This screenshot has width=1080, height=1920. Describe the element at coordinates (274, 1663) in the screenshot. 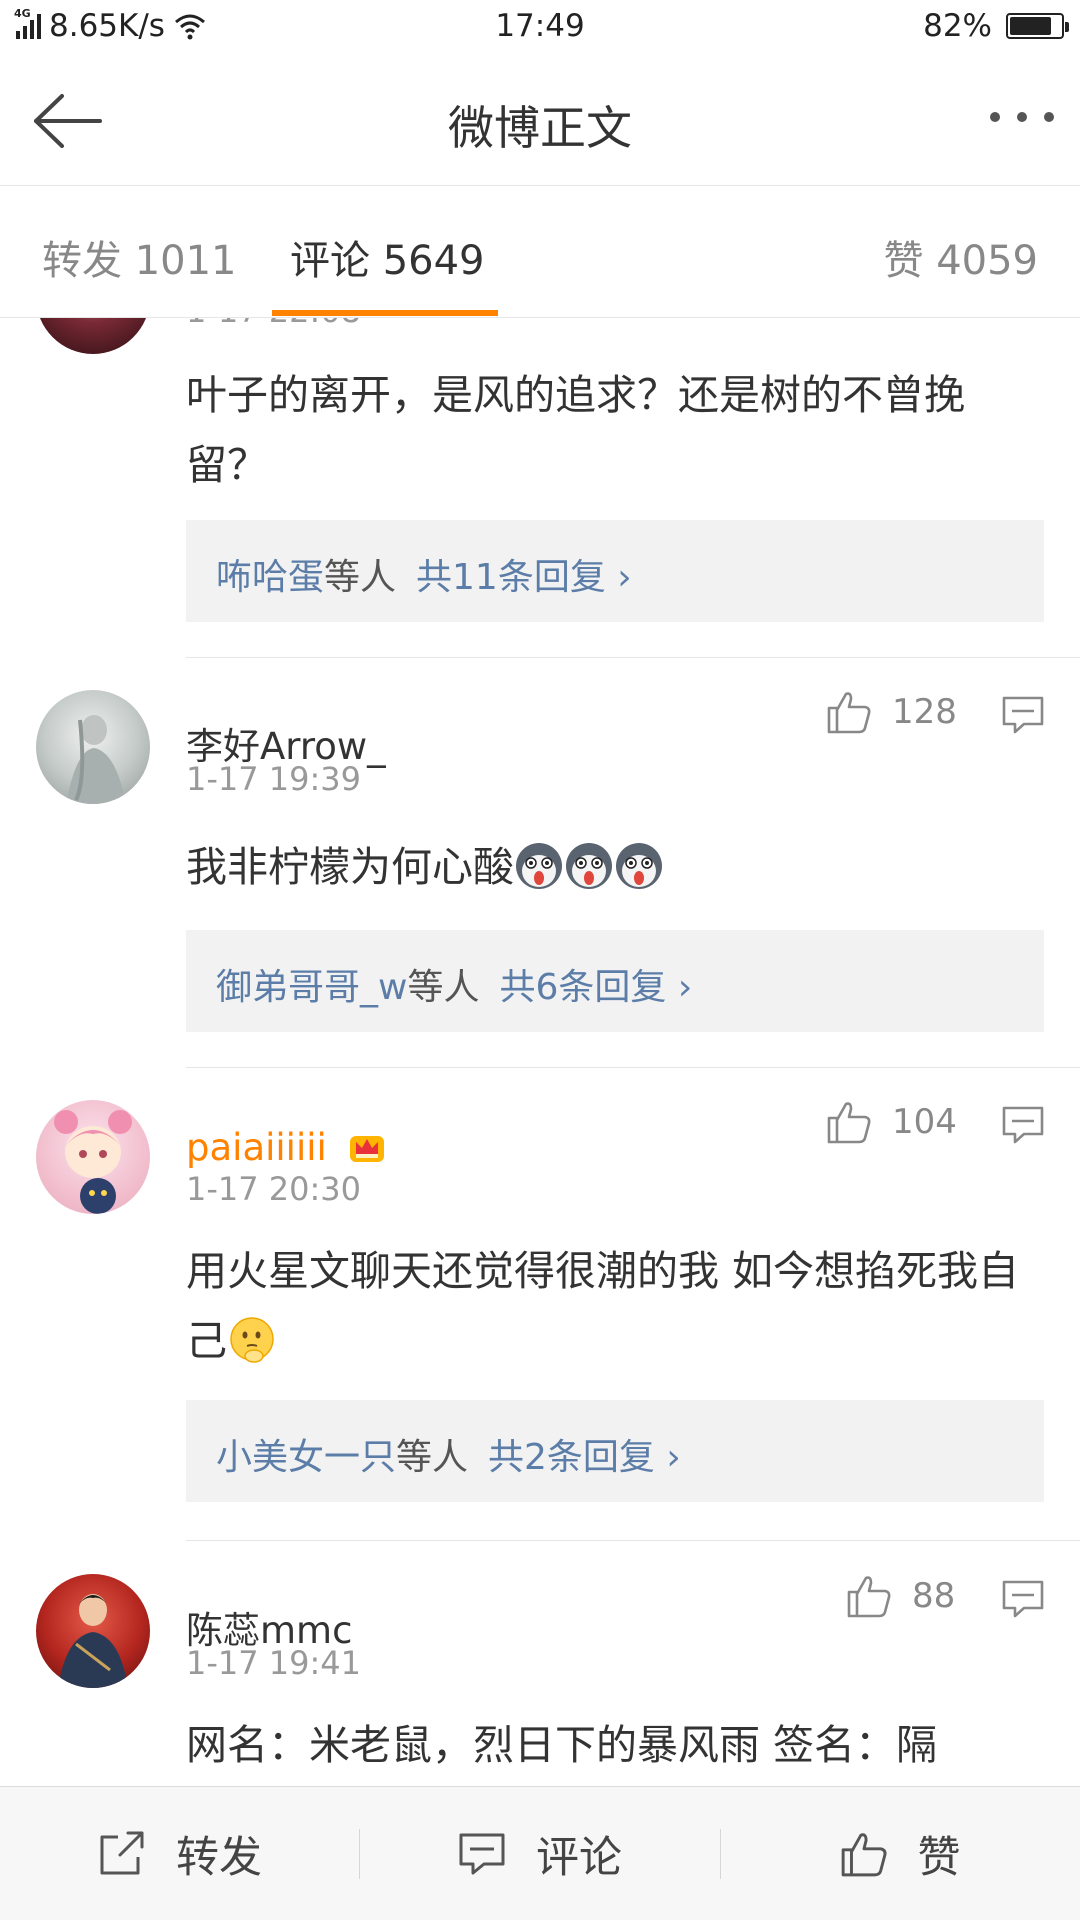

I see `comment-time: 1-17 19:41` at that location.